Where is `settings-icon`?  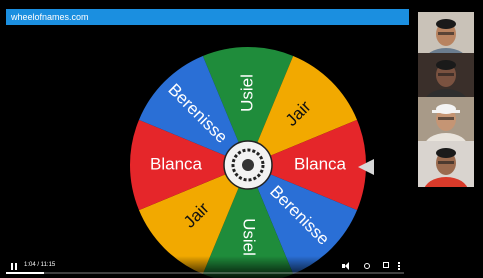 settings-icon is located at coordinates (367, 266).